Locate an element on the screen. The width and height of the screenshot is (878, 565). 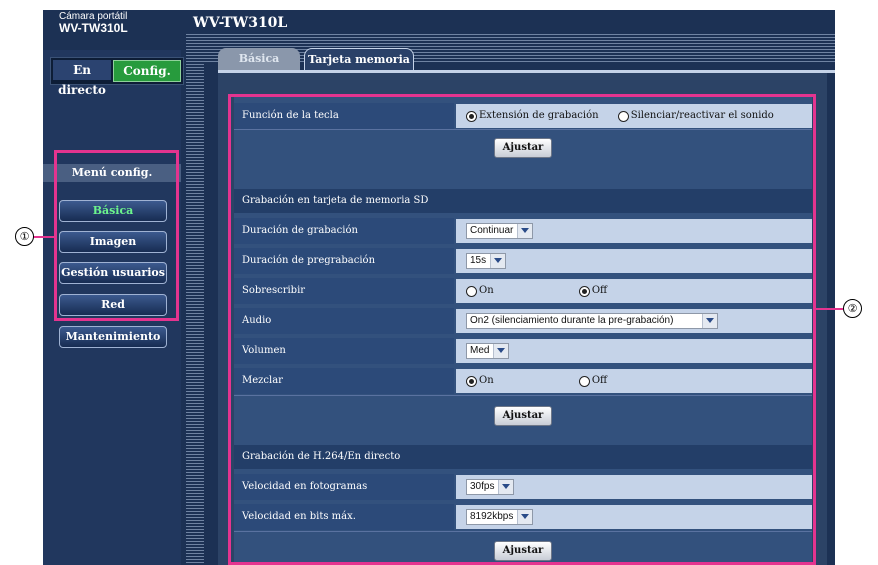
config-mode-button: Config. is located at coordinates (147, 71).